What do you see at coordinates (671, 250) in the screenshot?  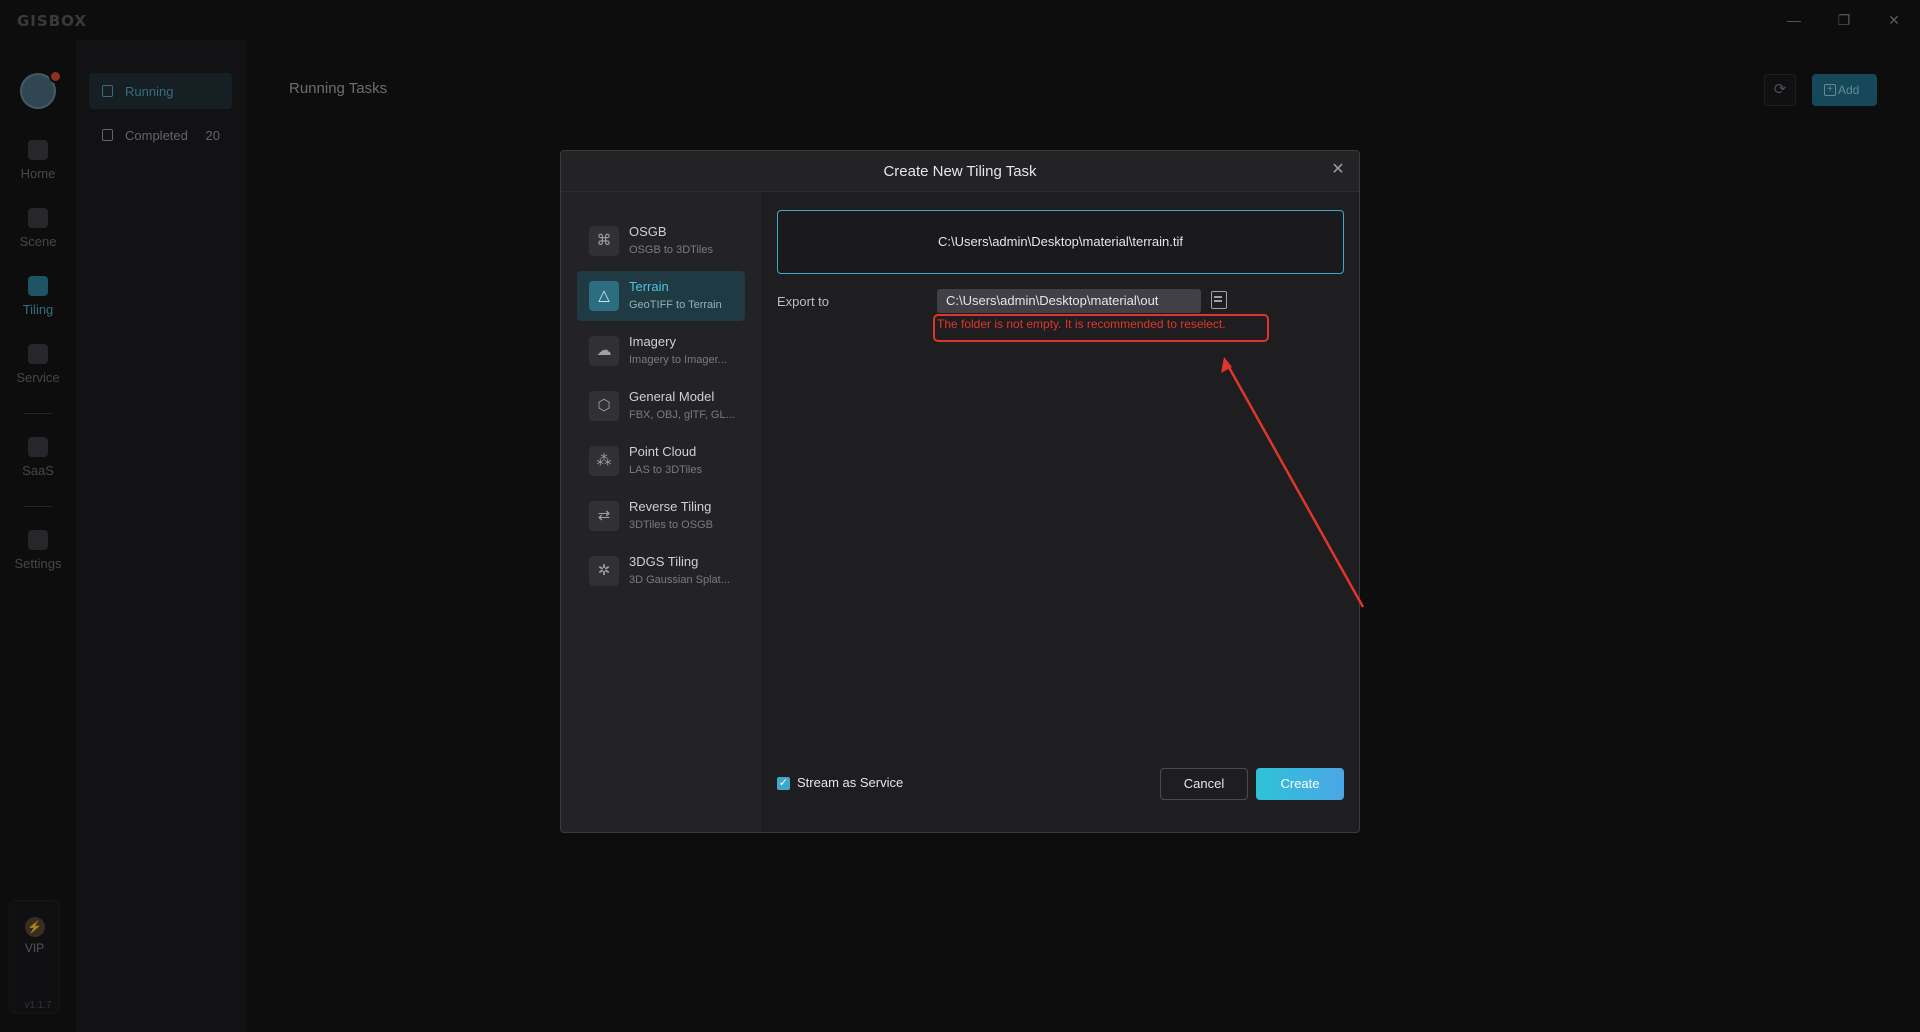 I see `type-desc: OSGB to 3DTiles` at bounding box center [671, 250].